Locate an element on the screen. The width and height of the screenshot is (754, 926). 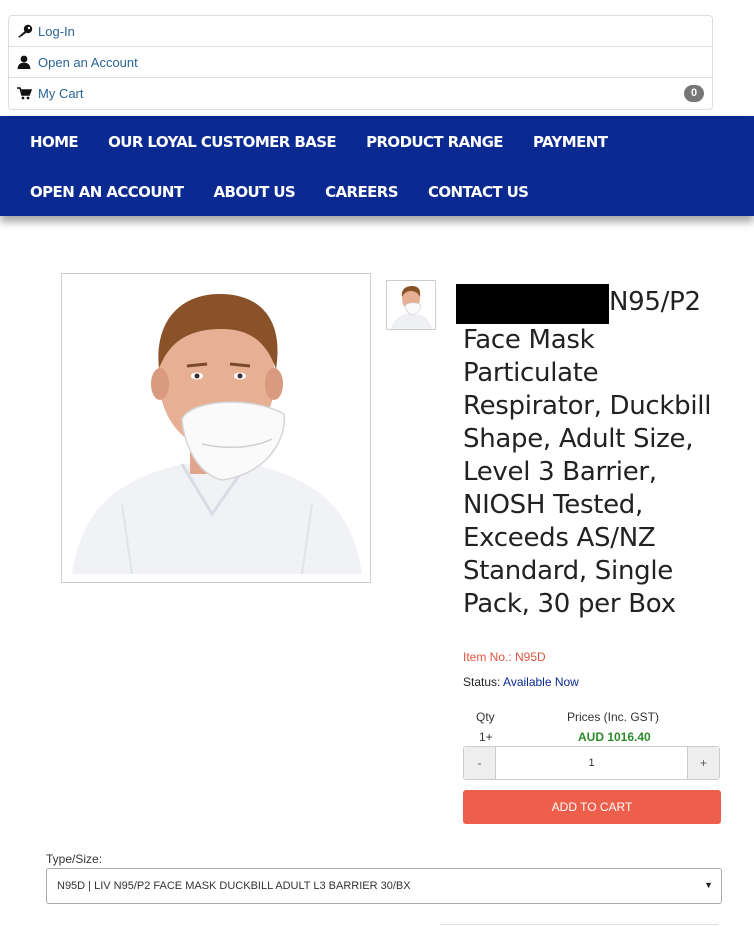
key-icon is located at coordinates (26, 31).